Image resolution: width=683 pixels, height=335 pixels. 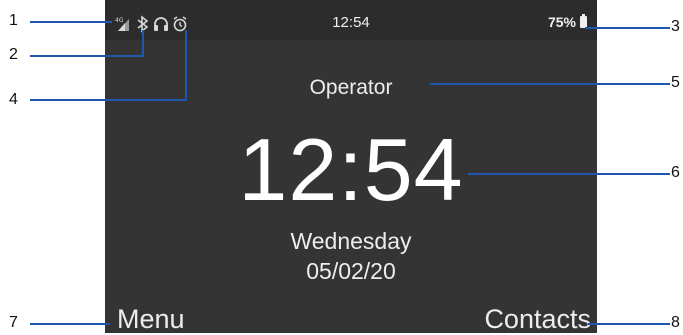 I want to click on weekday: Wednesday, so click(x=351, y=241).